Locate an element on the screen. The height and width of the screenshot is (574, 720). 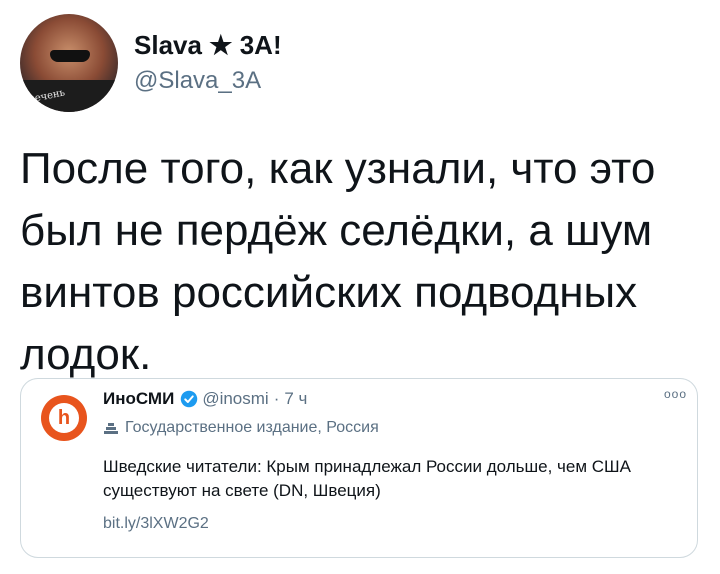
state-media-label: Государственное издание, Россия is located at coordinates (241, 428).